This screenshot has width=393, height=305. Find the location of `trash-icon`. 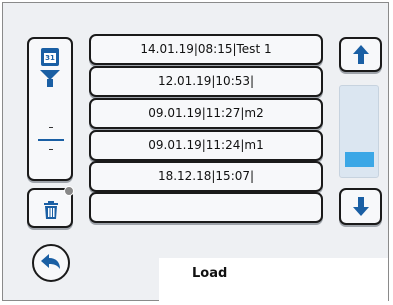

trash-icon is located at coordinates (51, 210).